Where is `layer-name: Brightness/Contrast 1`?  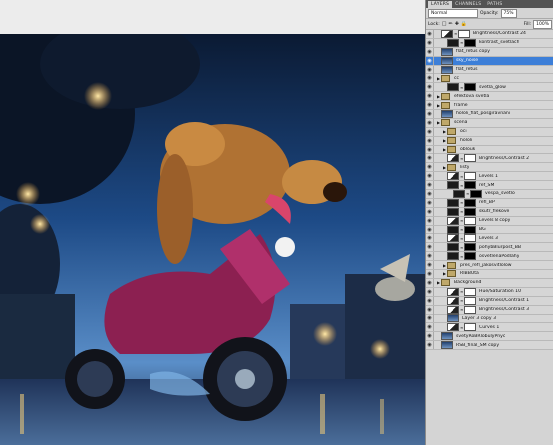 layer-name: Brightness/Contrast 1 is located at coordinates (503, 300).